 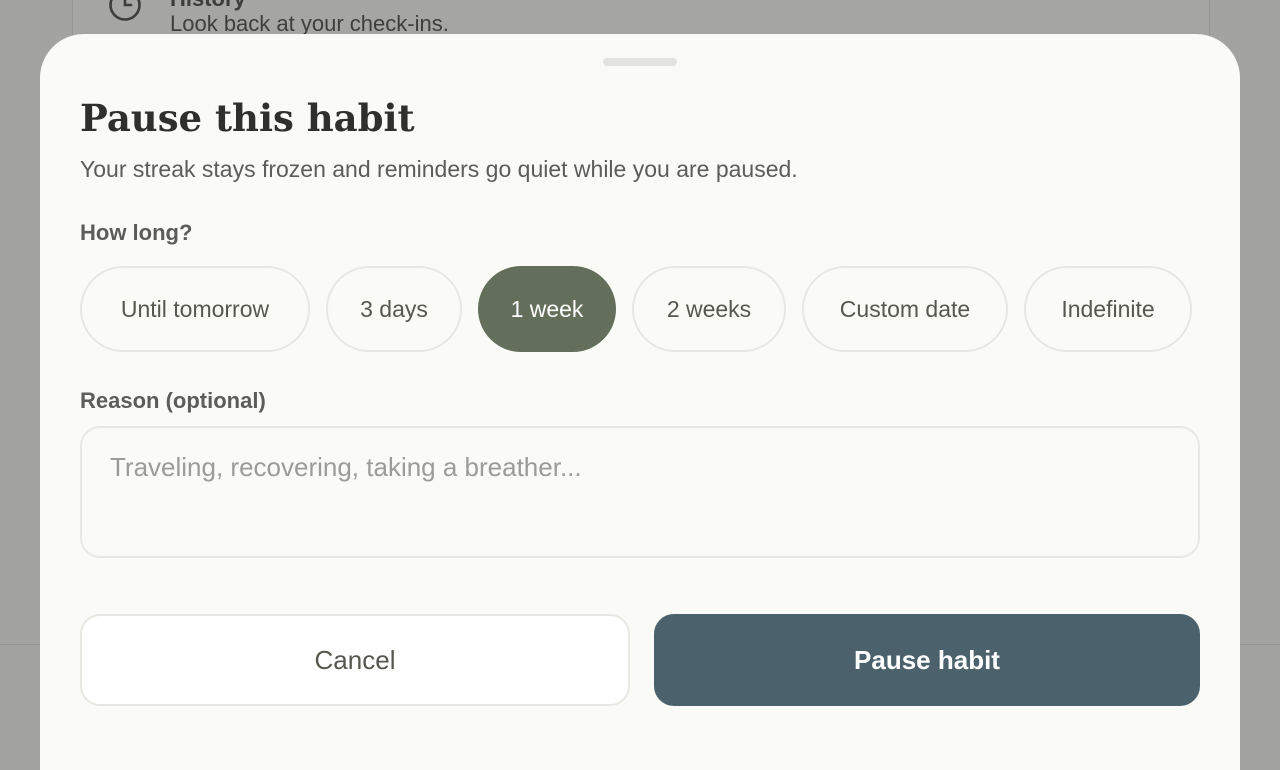 What do you see at coordinates (136, 232) in the screenshot?
I see `duration-label: How long?` at bounding box center [136, 232].